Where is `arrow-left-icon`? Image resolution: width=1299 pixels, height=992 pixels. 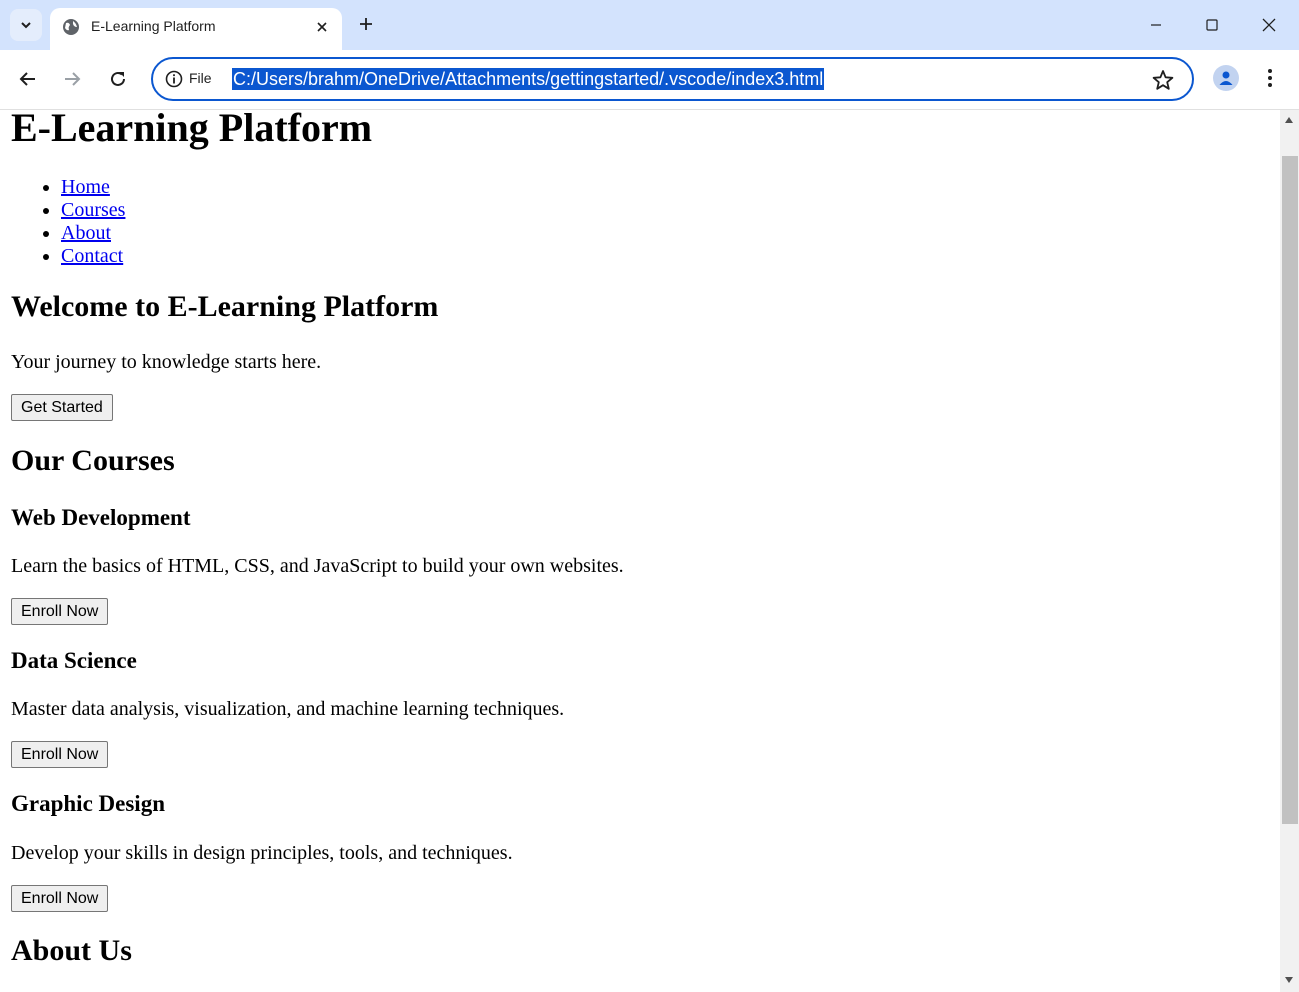
arrow-left-icon is located at coordinates (27, 79).